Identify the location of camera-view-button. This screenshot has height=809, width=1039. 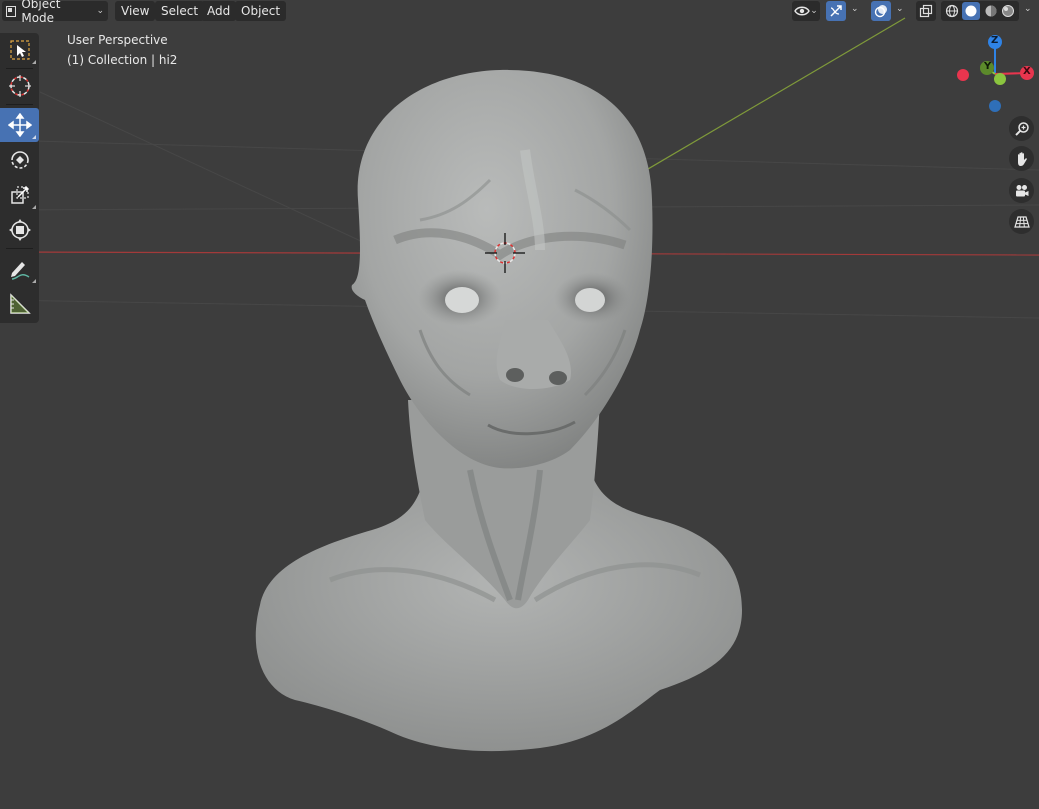
(1021, 190).